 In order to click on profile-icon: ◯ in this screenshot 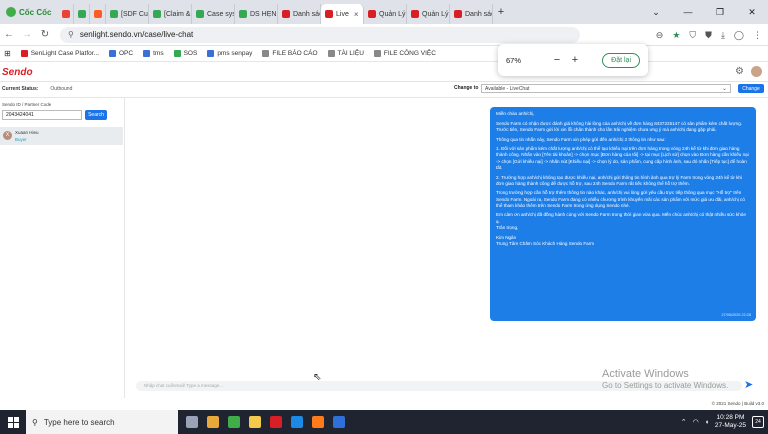, I will do `click(739, 35)`.